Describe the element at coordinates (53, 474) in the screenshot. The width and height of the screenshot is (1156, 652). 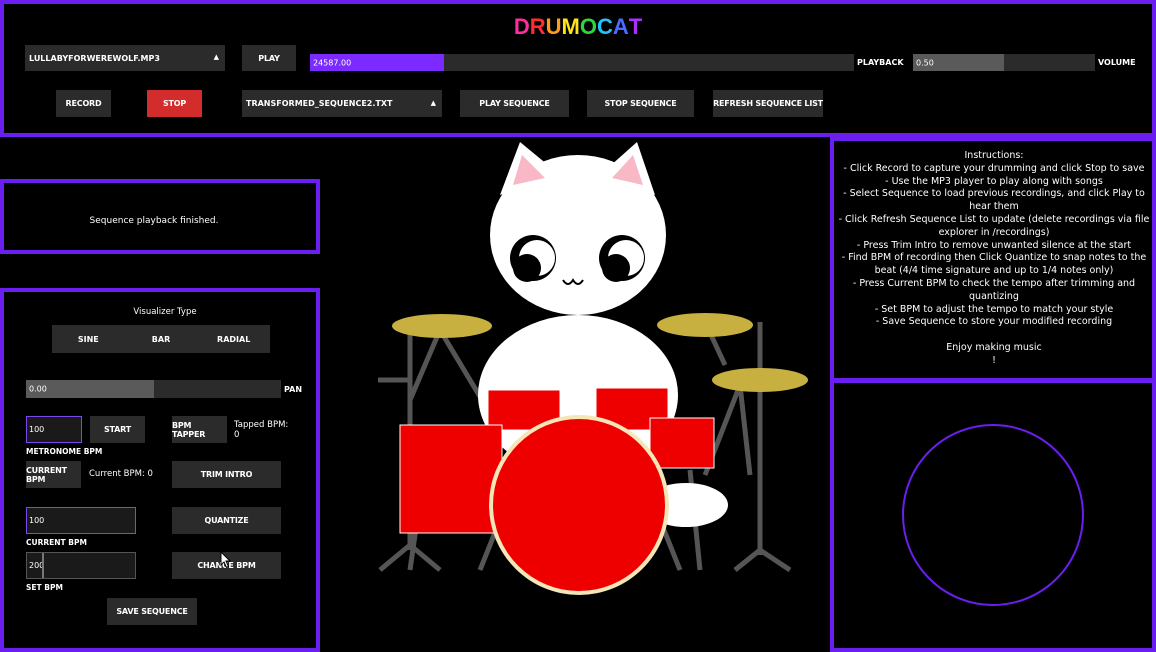
I see `current-bpm-button: CURRENT BPM` at that location.